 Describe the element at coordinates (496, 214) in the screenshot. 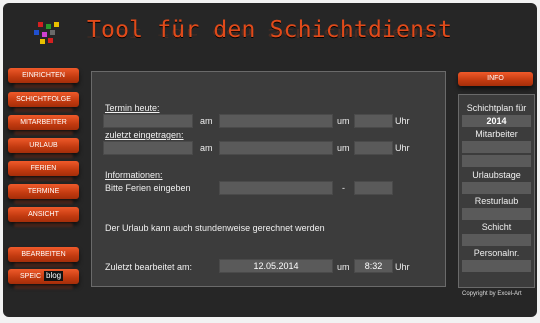

I see `resturlaub-field` at that location.